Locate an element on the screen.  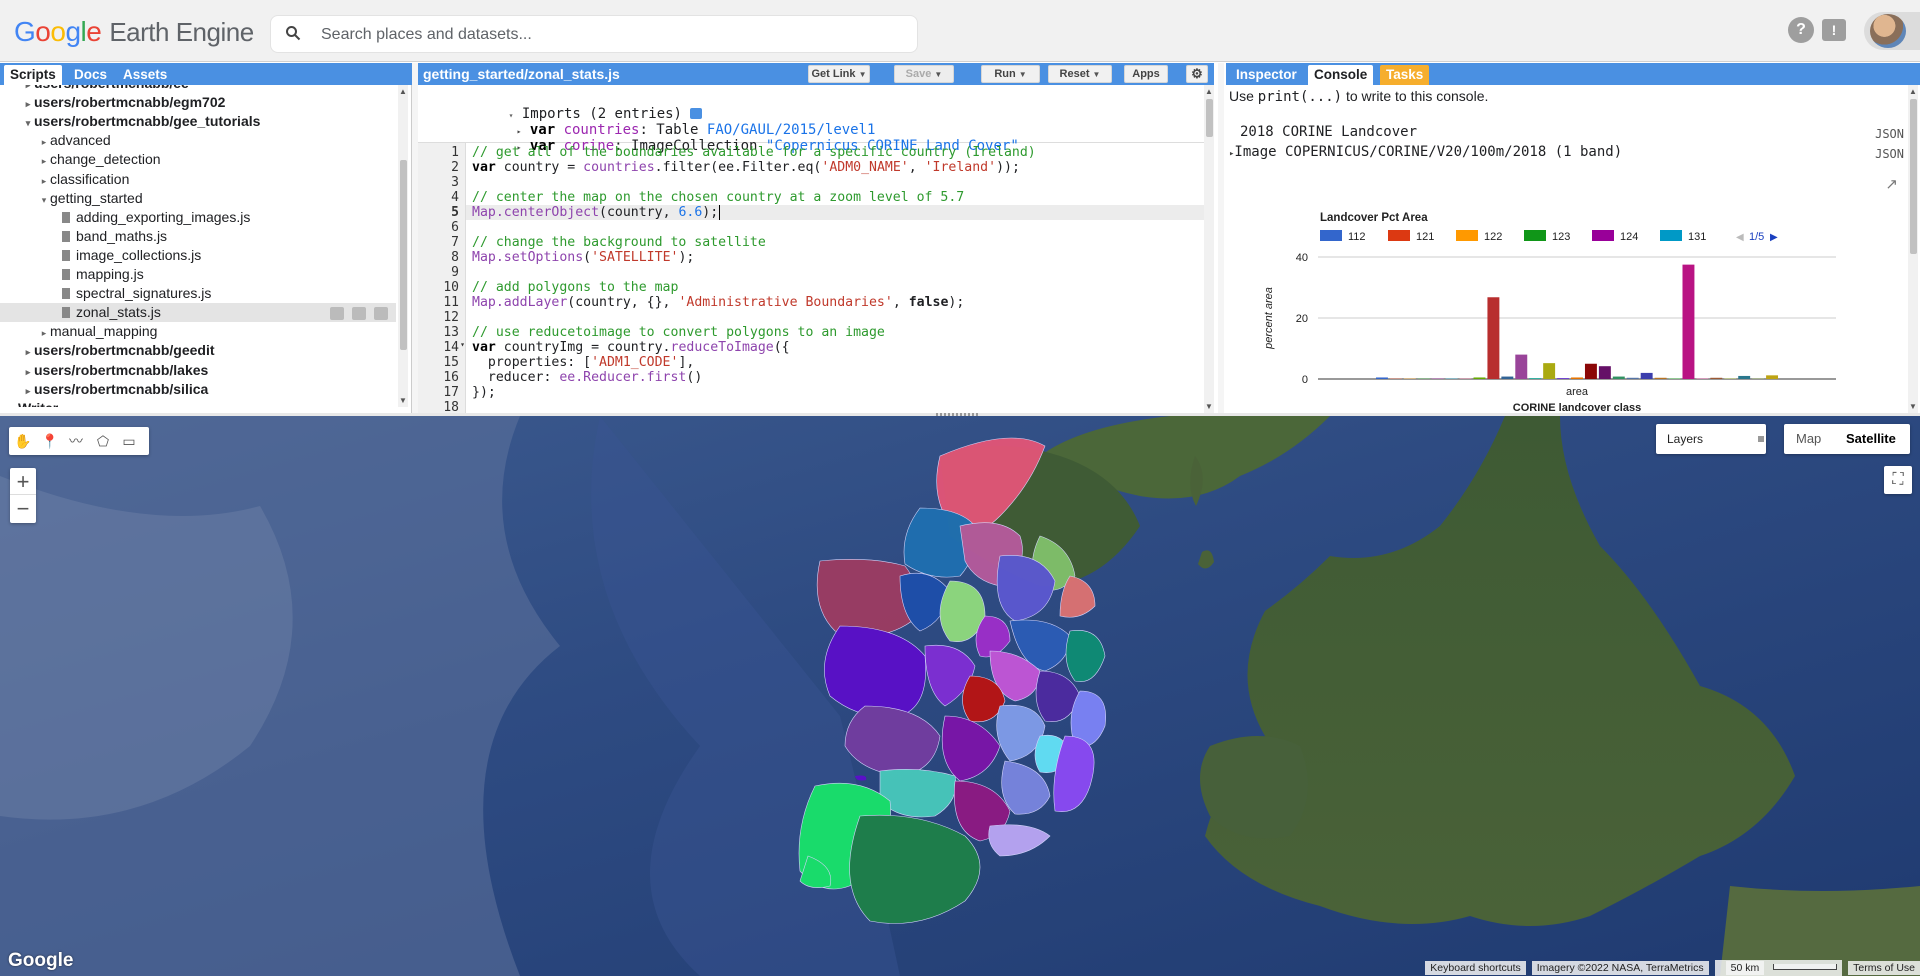
folder-item: ▸ advanced is located at coordinates (198, 140).